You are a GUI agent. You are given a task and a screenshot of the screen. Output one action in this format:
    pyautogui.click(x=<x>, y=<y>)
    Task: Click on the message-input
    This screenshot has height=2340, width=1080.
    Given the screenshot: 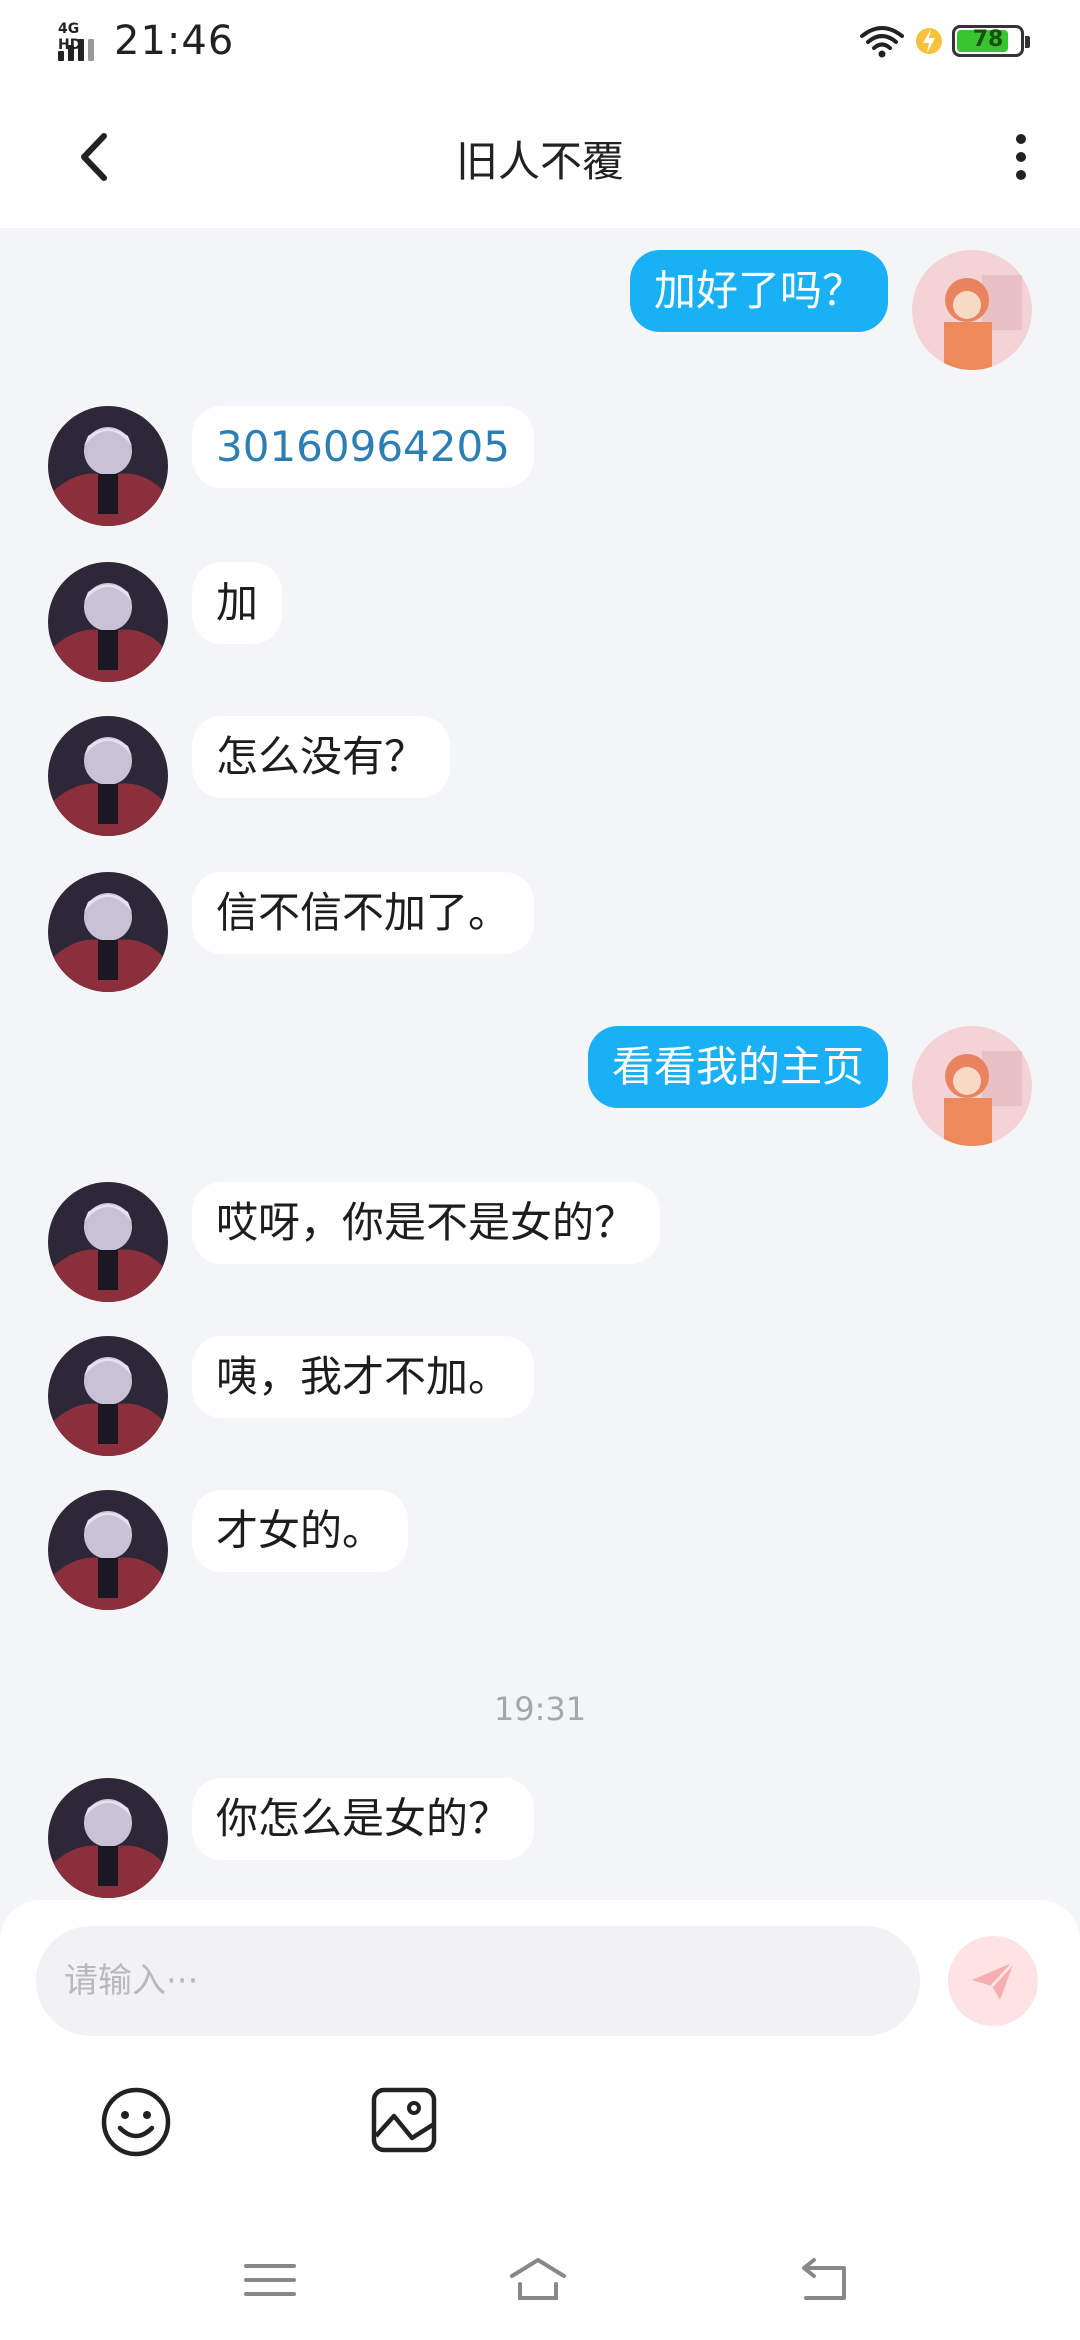 What is the action you would take?
    pyautogui.click(x=478, y=1981)
    